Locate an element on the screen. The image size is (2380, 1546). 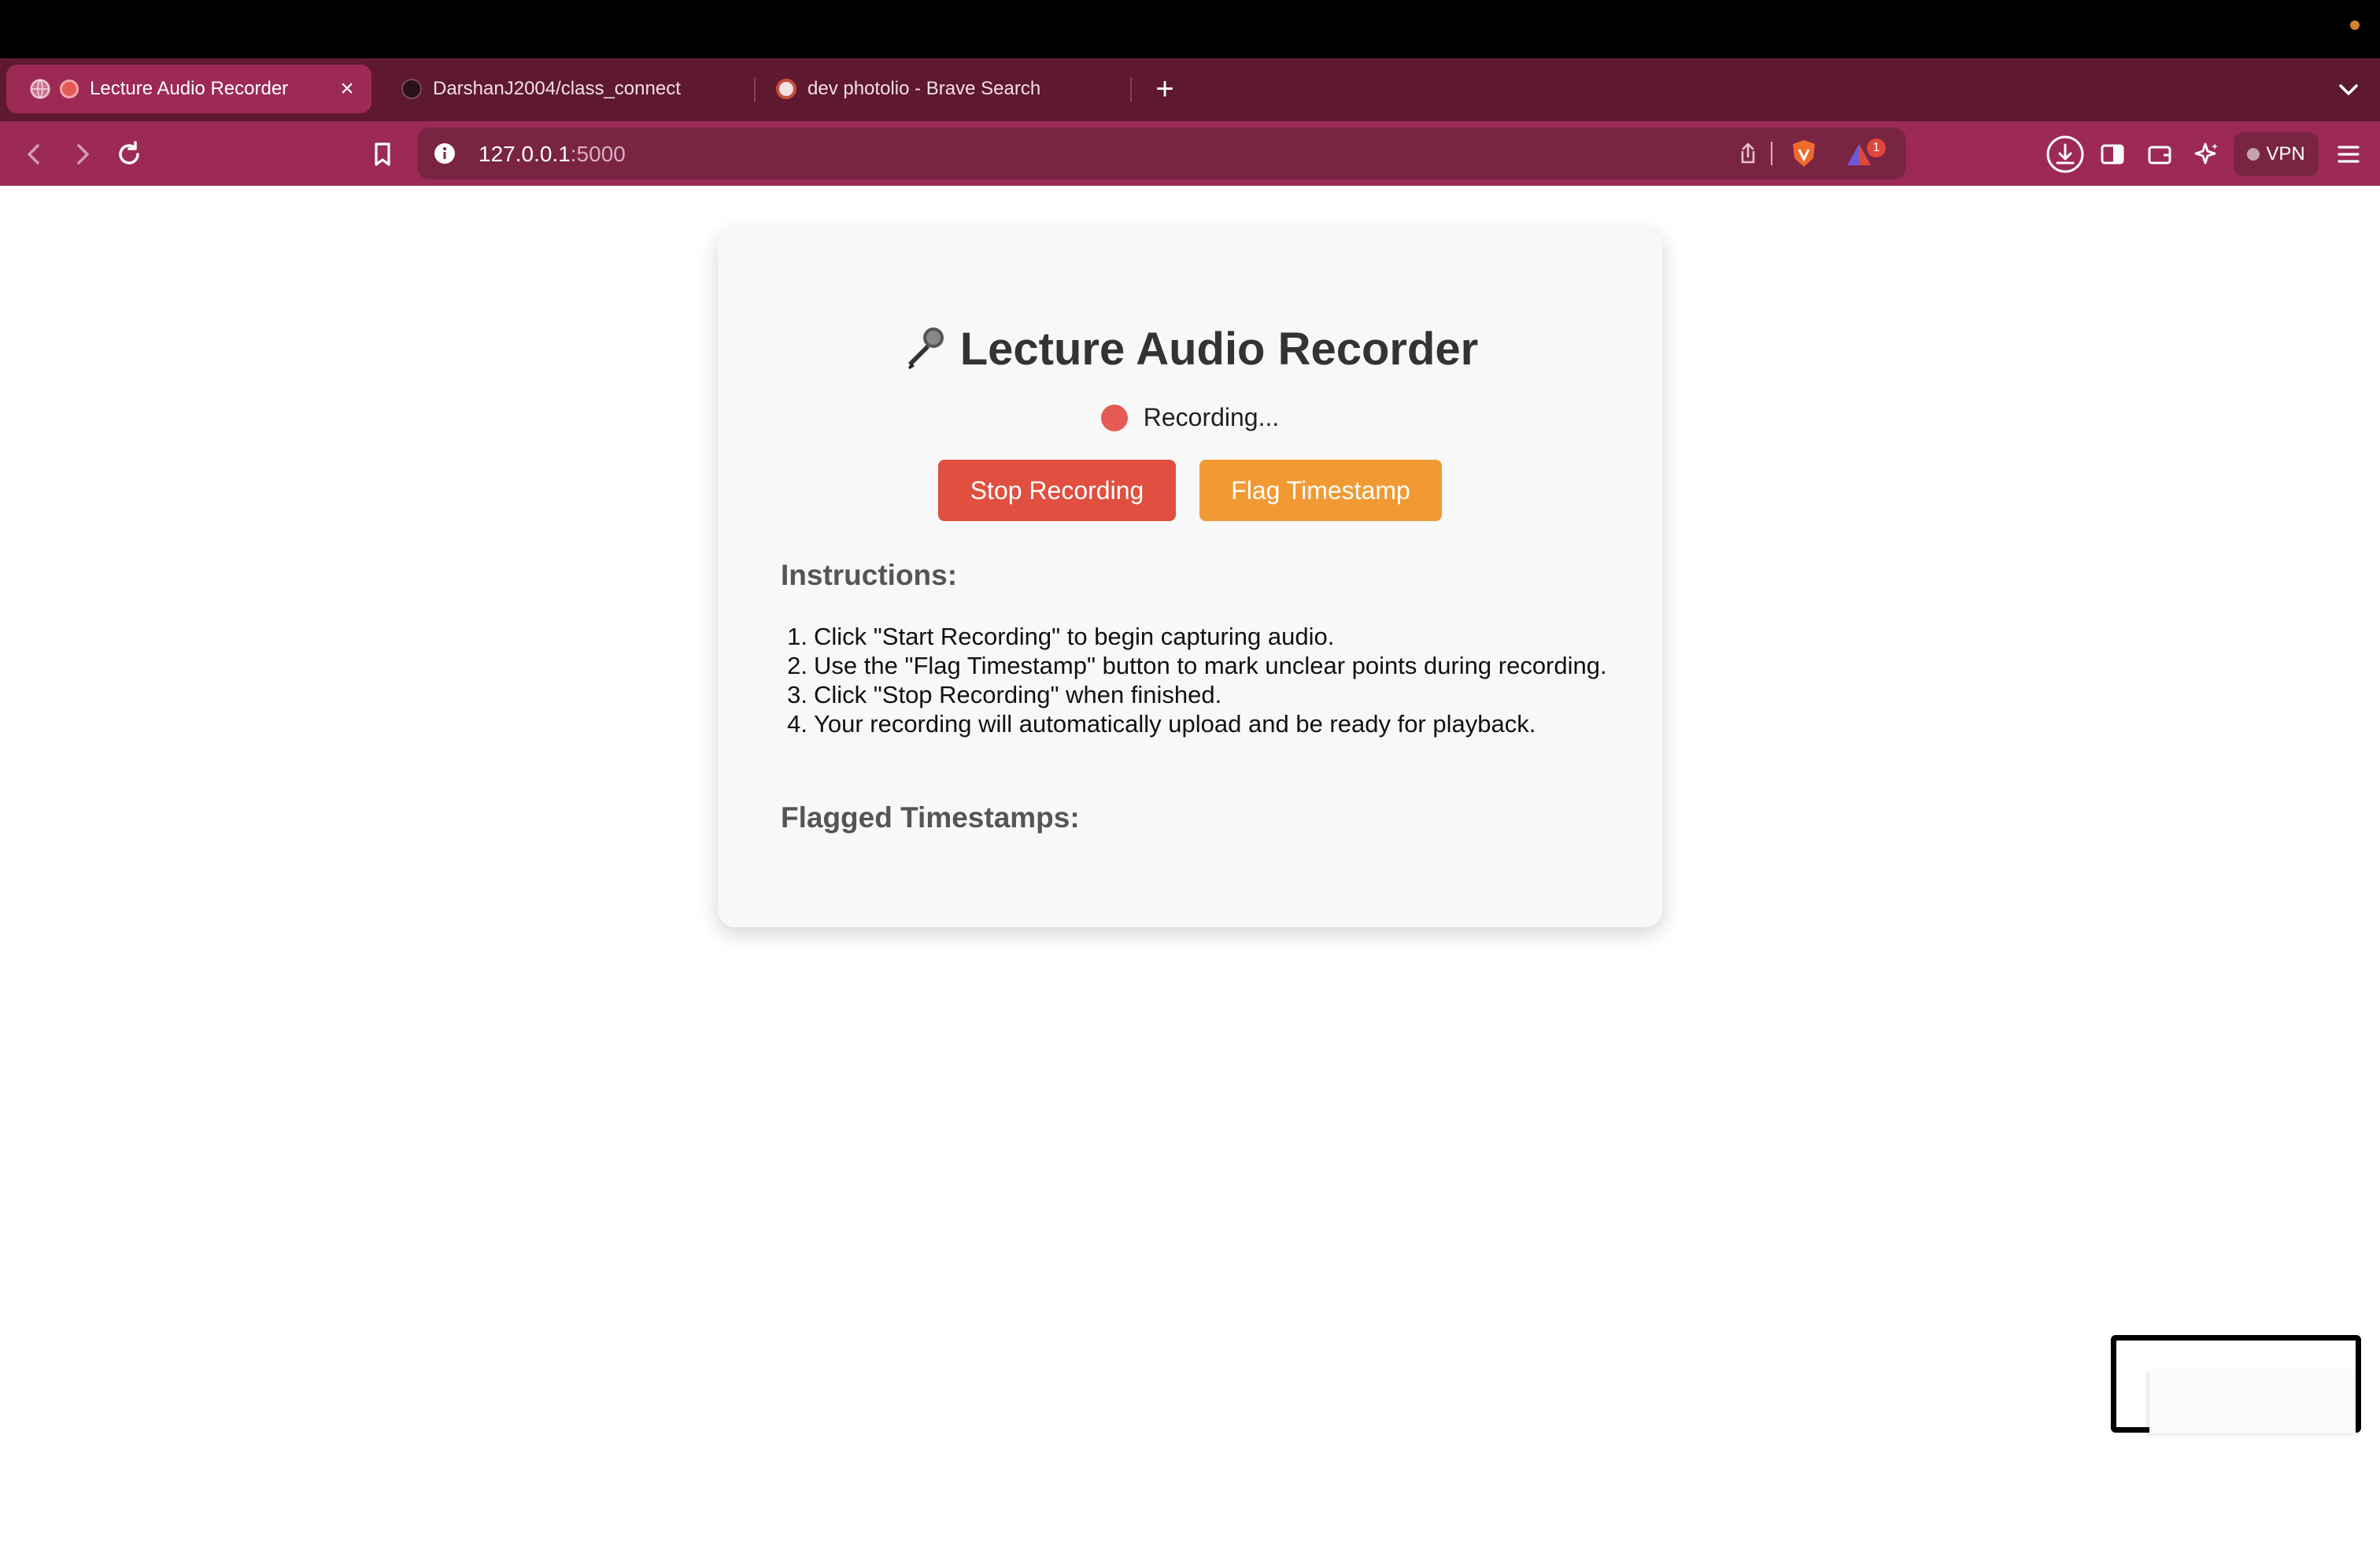
sidebar-icon is located at coordinates (2112, 154).